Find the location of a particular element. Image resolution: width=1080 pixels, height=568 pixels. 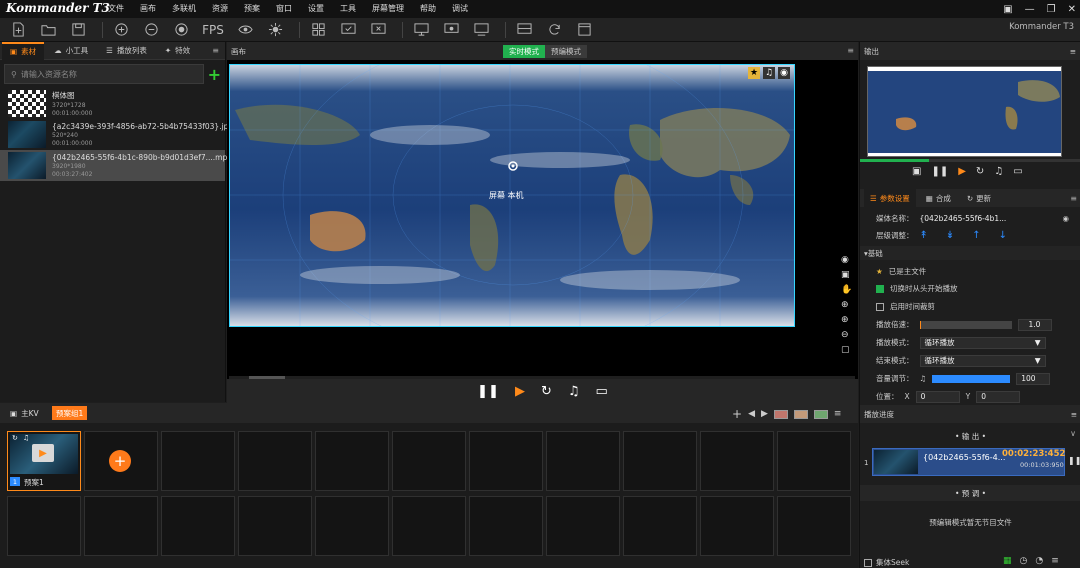

split-button is located at coordinates (524, 30).